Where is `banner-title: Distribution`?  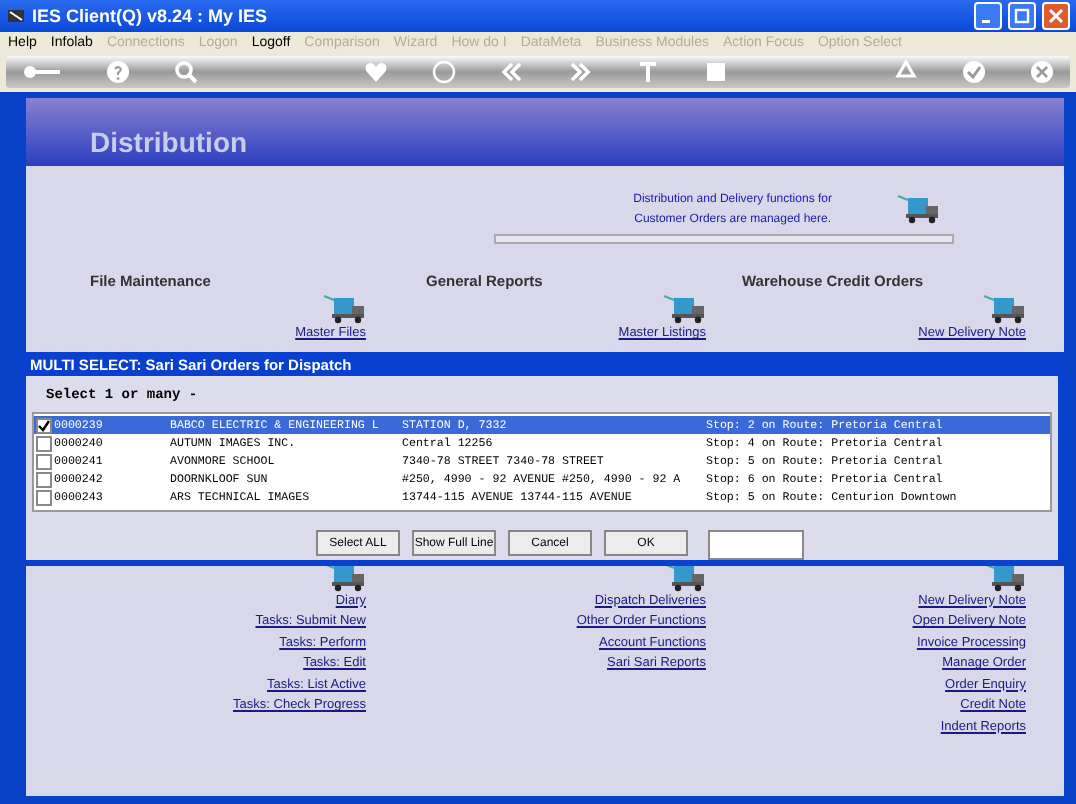
banner-title: Distribution is located at coordinates (169, 142).